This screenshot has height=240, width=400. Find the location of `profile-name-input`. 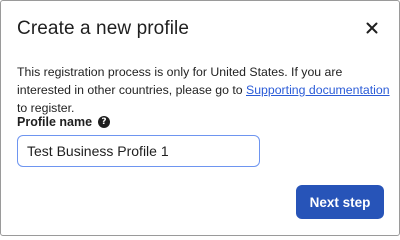

profile-name-input is located at coordinates (138, 151).